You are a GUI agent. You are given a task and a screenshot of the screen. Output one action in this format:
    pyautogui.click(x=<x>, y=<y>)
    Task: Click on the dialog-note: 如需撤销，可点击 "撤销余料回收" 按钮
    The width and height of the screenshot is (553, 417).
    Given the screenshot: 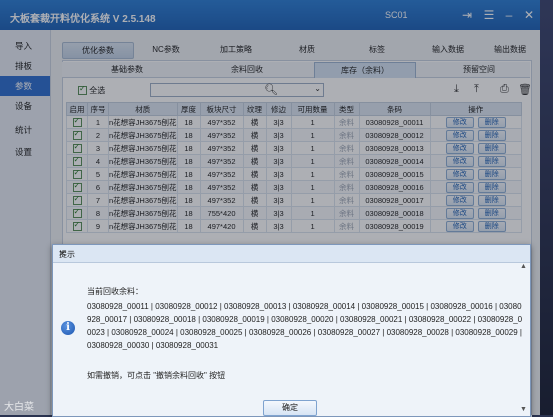 What is the action you would take?
    pyautogui.click(x=156, y=375)
    